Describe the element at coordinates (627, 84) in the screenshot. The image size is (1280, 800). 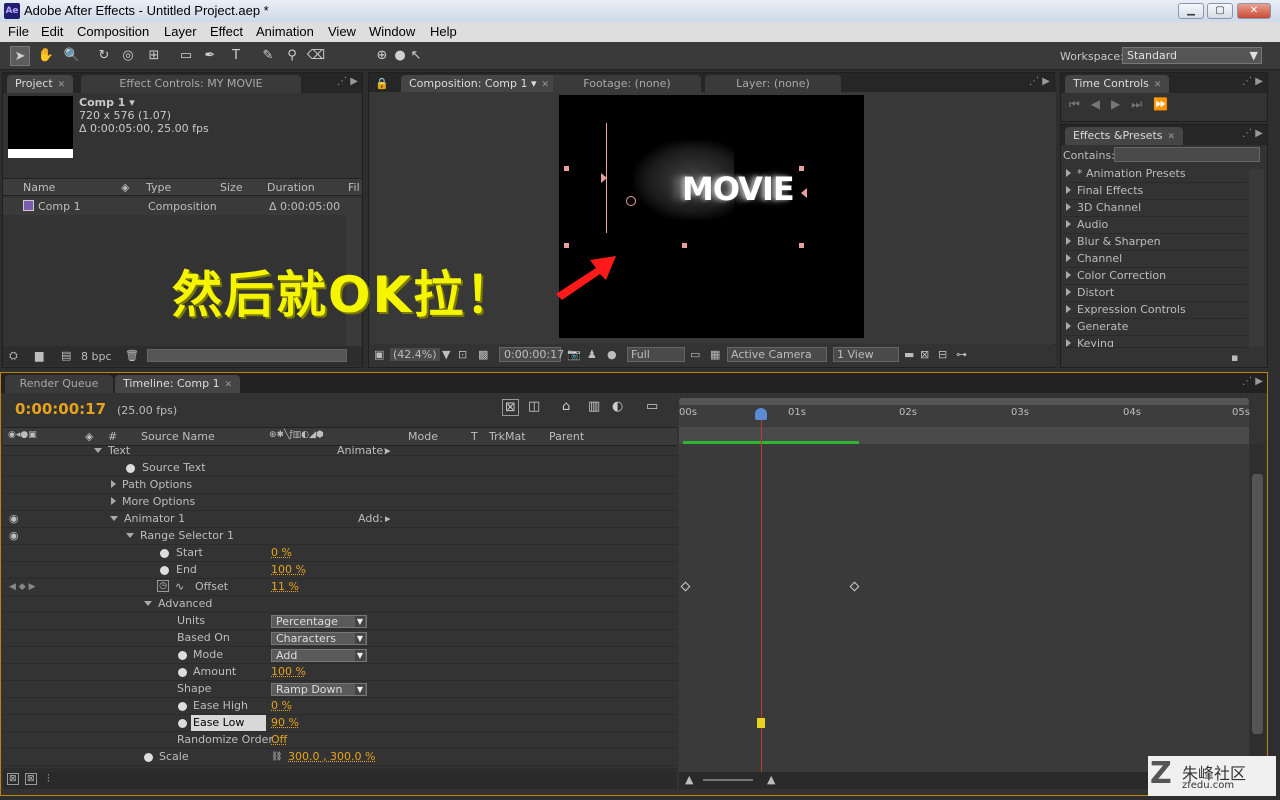
I see `tab-footage: Footage: (none)` at that location.